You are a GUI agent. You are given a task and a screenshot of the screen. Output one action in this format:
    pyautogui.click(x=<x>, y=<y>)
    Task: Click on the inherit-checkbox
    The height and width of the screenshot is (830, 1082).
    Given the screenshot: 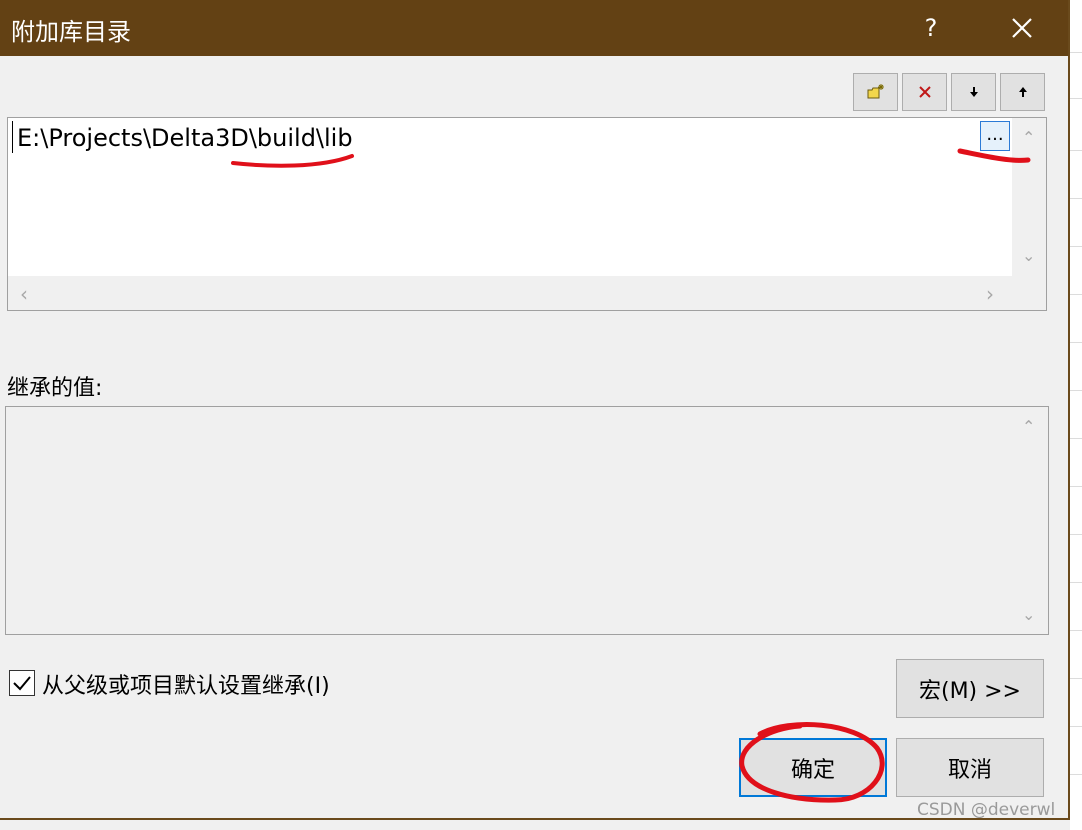 What is the action you would take?
    pyautogui.click(x=22, y=683)
    